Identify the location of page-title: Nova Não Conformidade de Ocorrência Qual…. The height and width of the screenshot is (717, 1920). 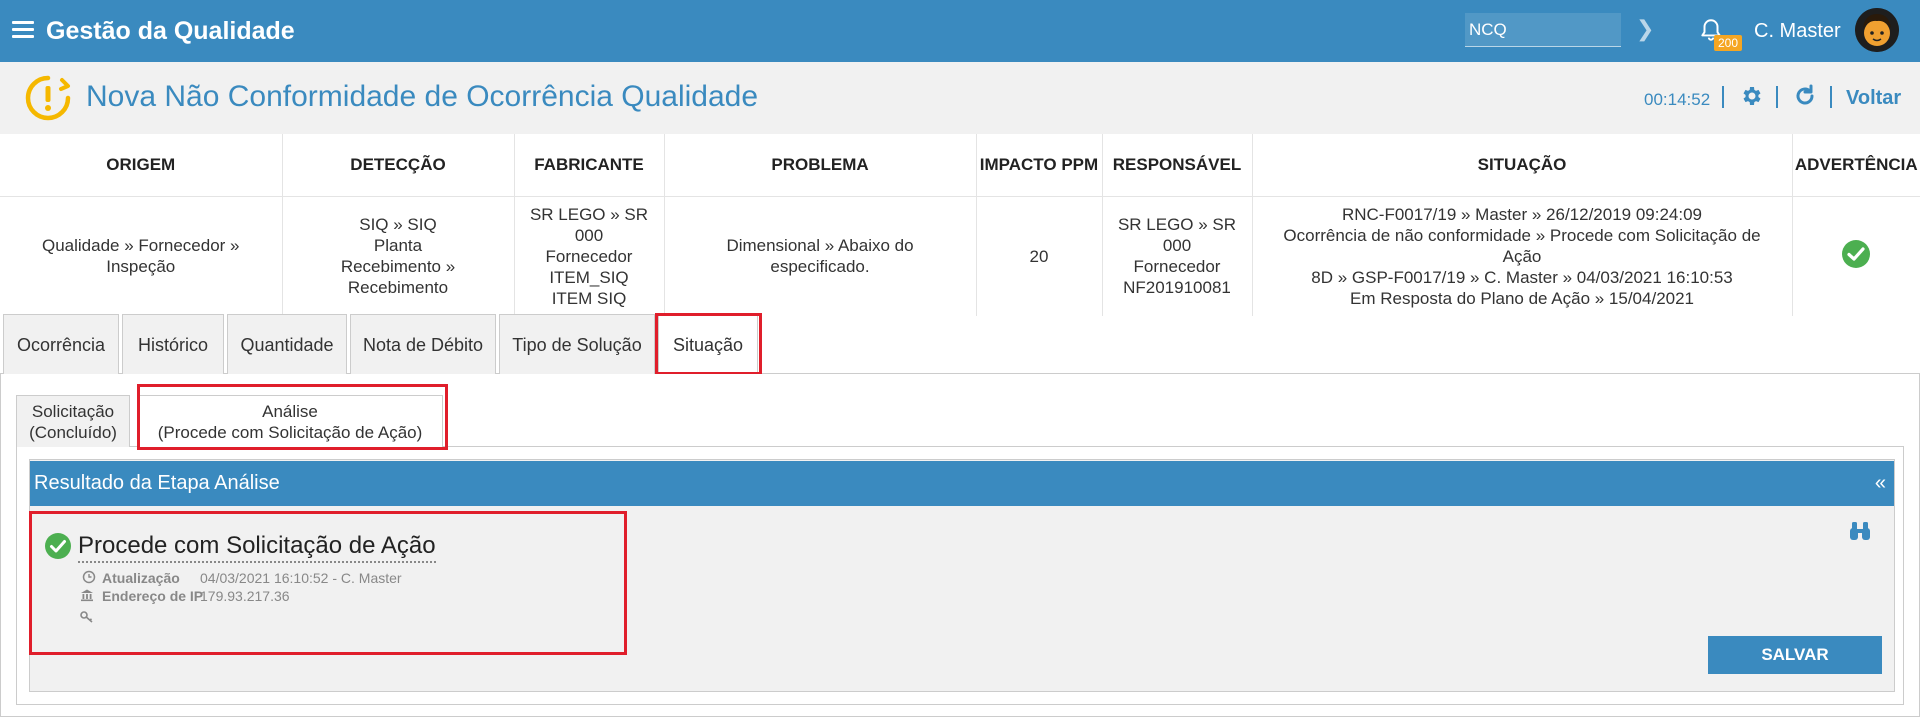
(422, 96).